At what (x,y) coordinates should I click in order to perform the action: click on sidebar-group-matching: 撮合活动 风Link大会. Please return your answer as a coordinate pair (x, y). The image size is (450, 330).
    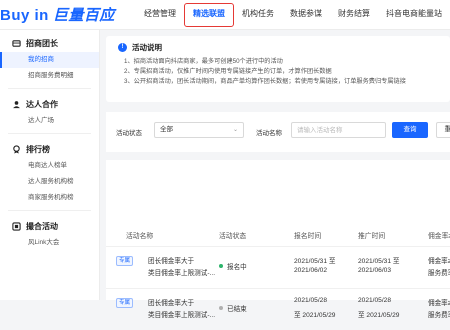
    Looking at the image, I should click on (49, 233).